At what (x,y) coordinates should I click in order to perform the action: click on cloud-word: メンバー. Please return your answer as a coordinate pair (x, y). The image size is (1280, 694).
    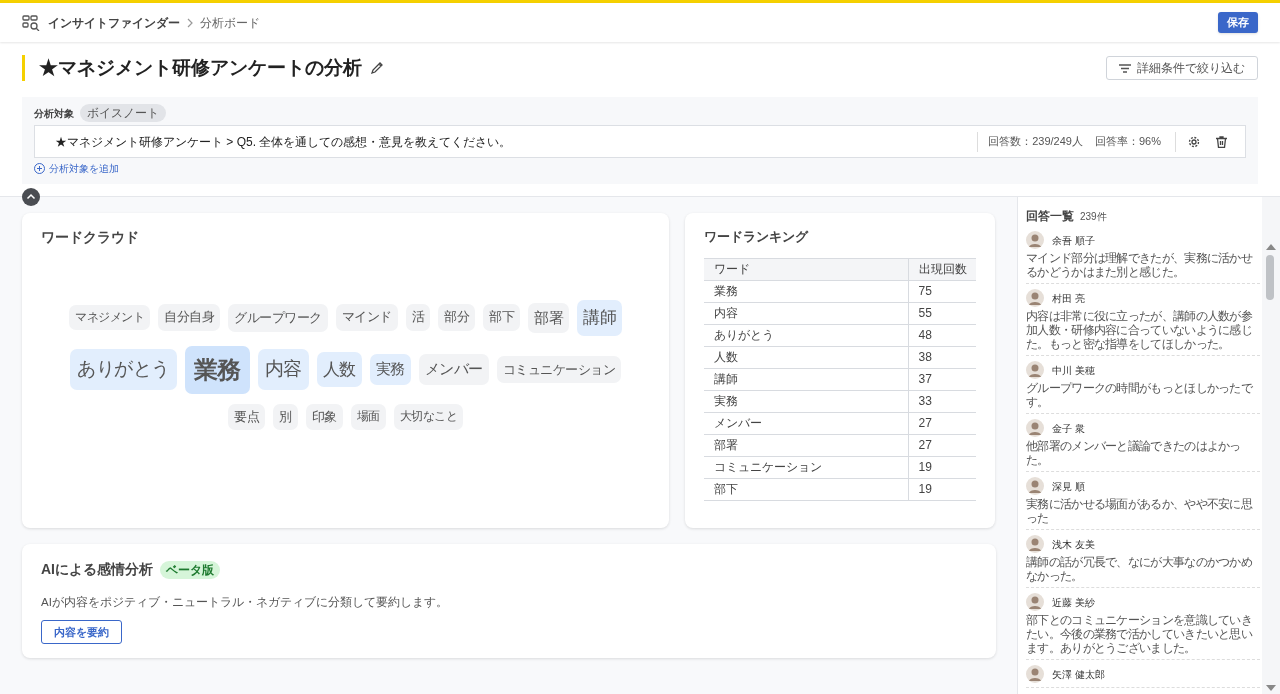
    Looking at the image, I should click on (453, 369).